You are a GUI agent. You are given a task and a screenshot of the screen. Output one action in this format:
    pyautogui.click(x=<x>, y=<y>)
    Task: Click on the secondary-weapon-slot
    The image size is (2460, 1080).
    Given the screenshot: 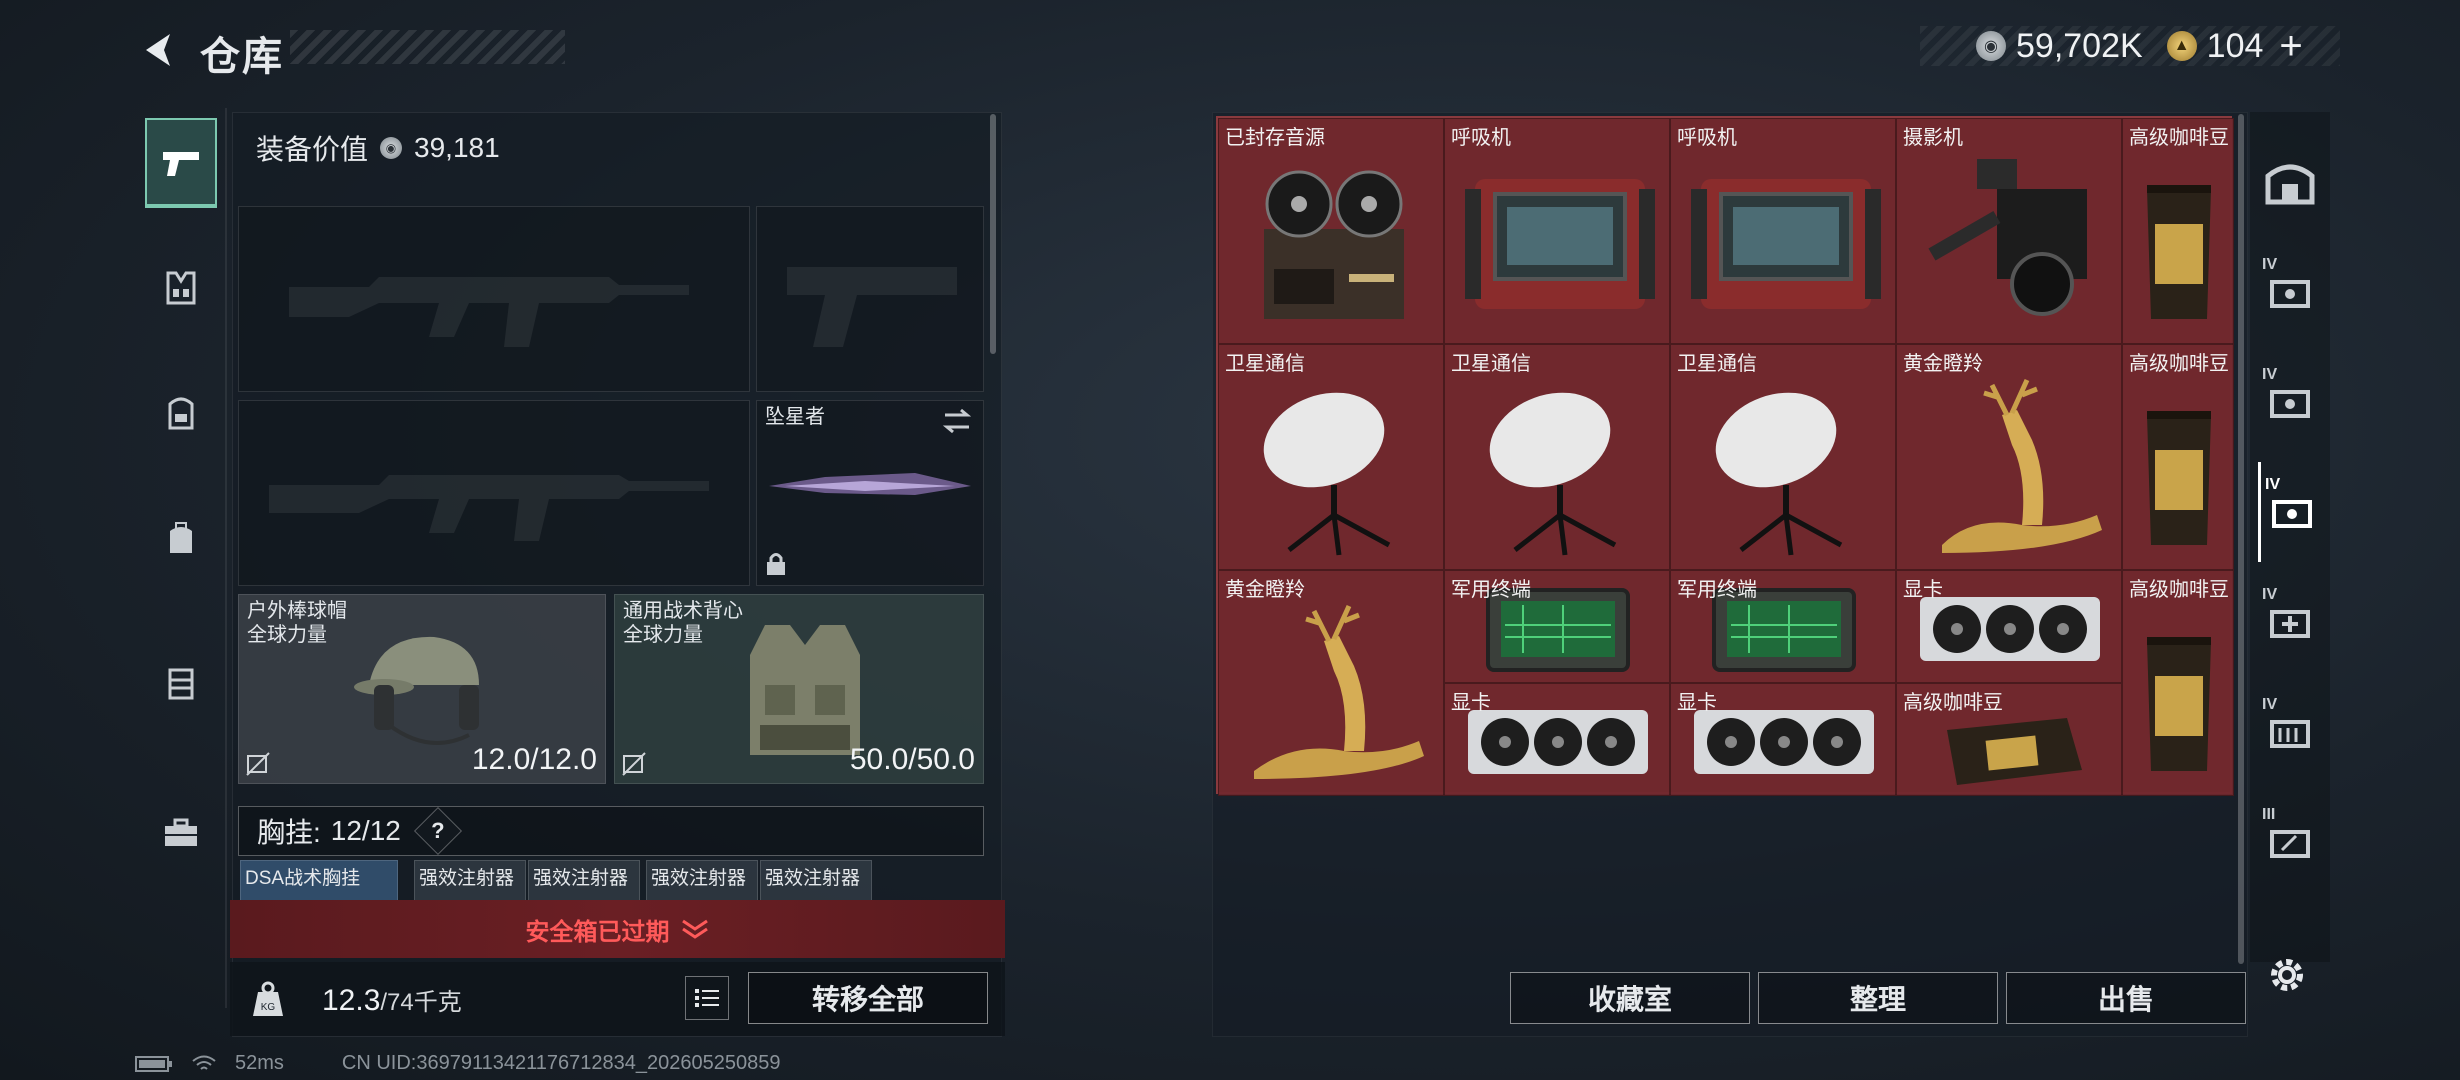 What is the action you would take?
    pyautogui.click(x=494, y=493)
    